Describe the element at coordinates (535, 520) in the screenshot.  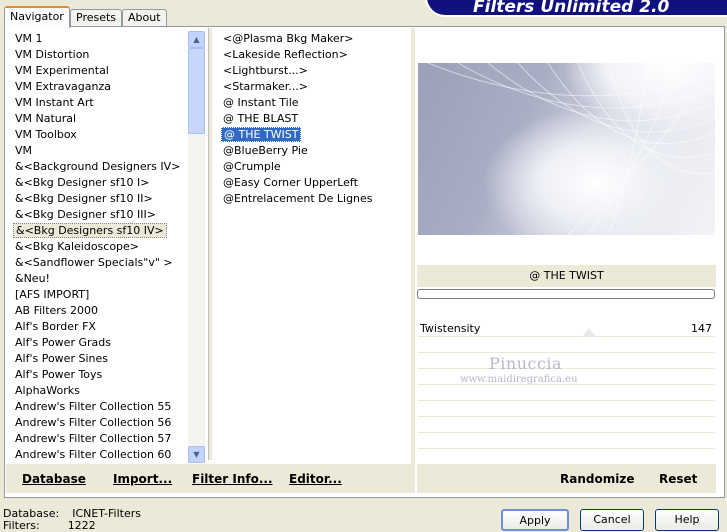
I see `apply-button: Apply` at that location.